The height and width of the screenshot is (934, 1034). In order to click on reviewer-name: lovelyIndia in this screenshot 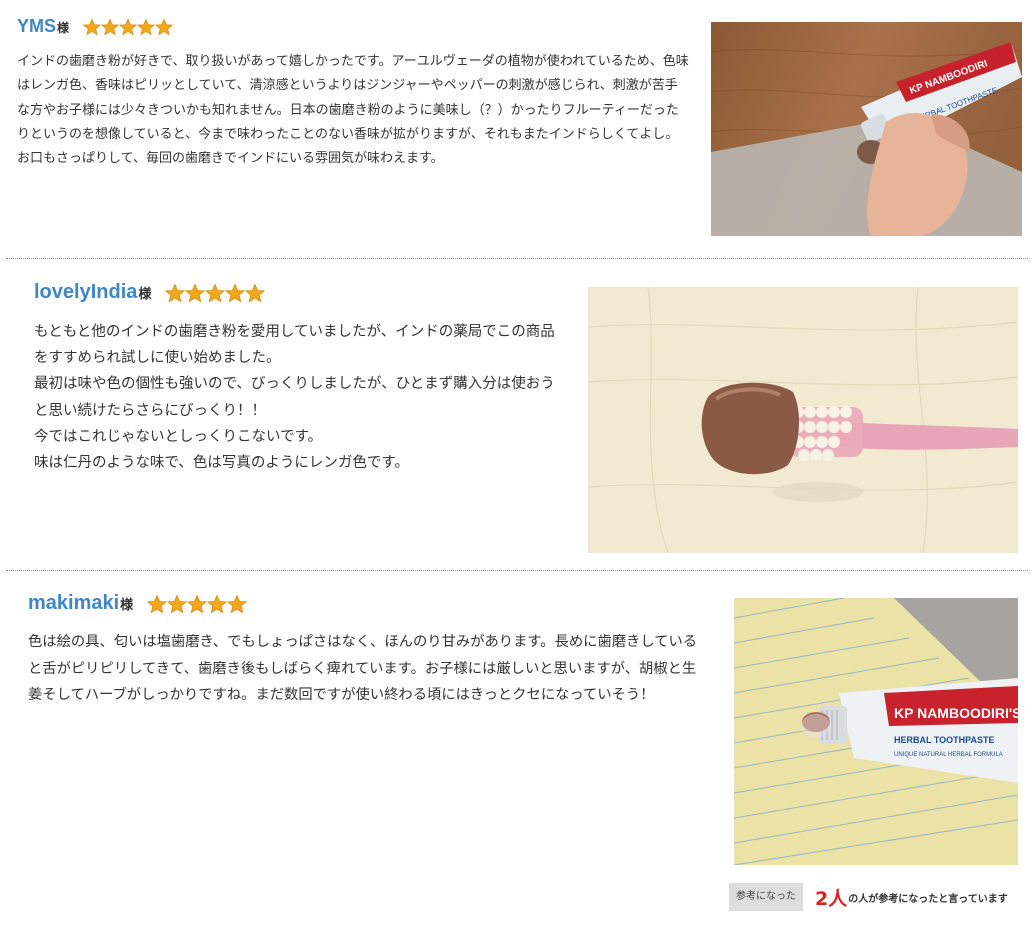, I will do `click(86, 292)`.